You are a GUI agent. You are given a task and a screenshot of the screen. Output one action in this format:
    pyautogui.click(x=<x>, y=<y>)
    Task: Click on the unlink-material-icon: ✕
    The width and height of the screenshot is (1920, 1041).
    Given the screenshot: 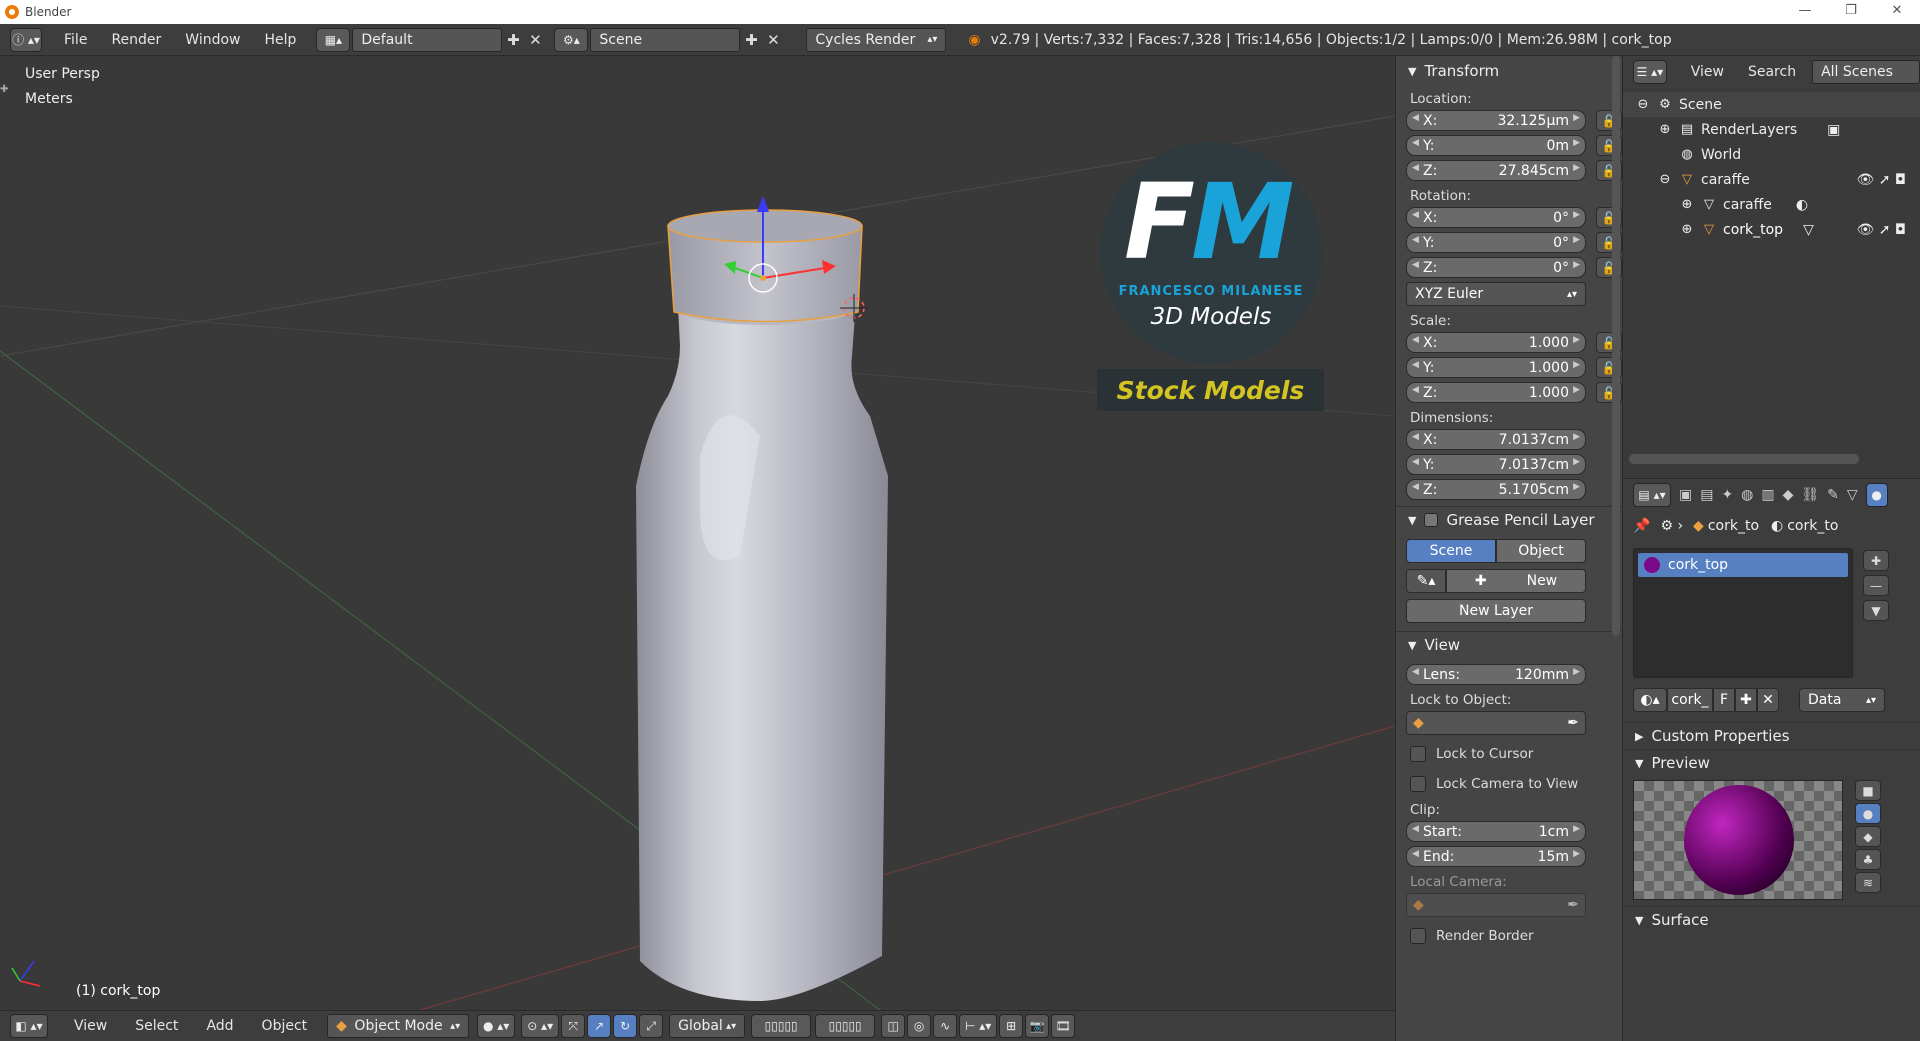 What is the action you would take?
    pyautogui.click(x=1768, y=700)
    